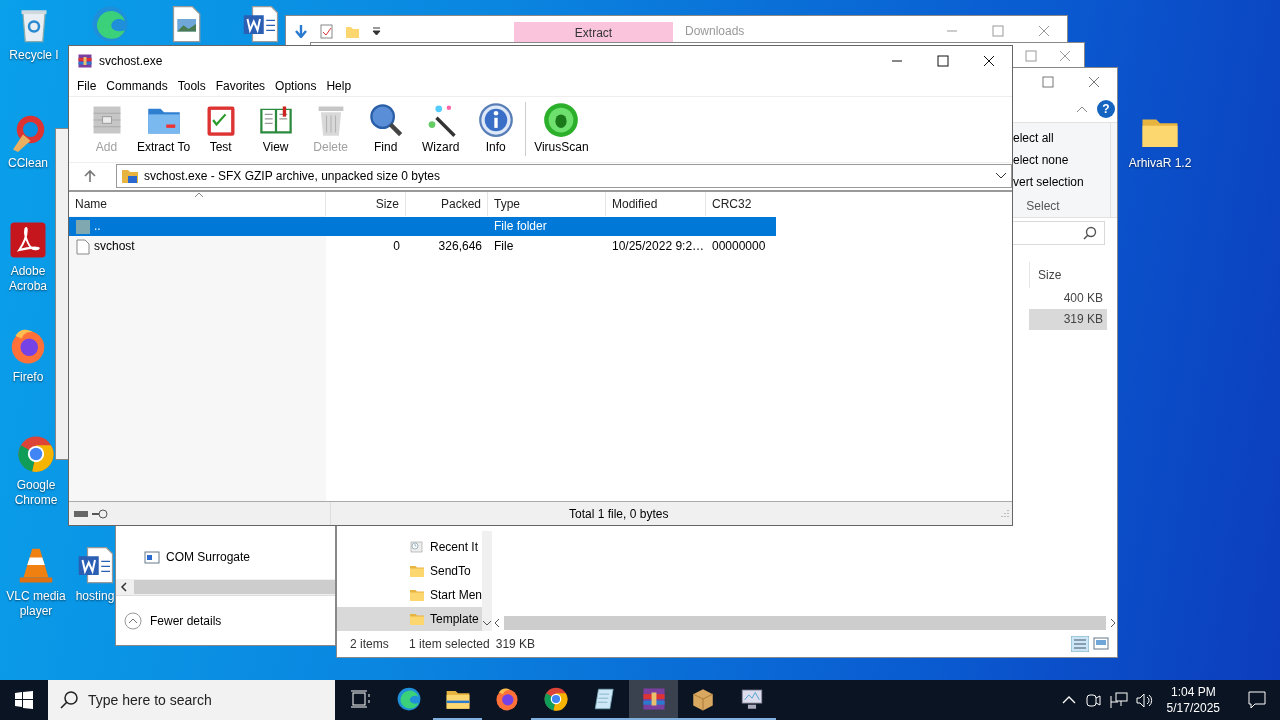  I want to click on nav-item: Start Men, so click(409, 595).